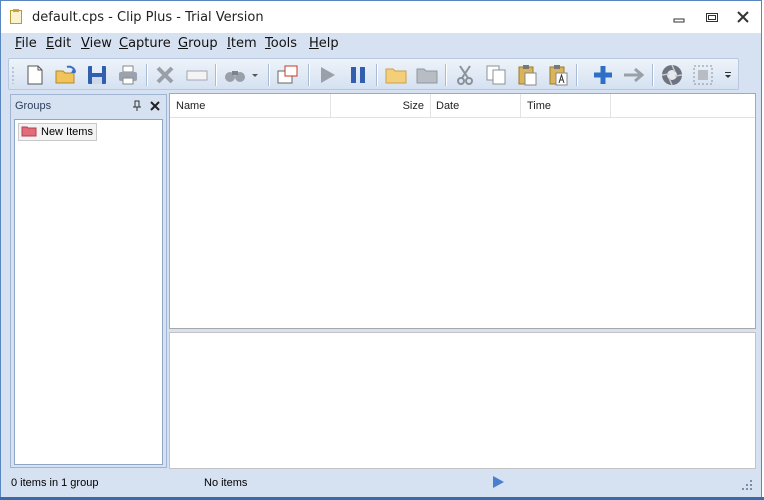 The height and width of the screenshot is (500, 764). Describe the element at coordinates (67, 132) in the screenshot. I see `group-item-label: New Items` at that location.